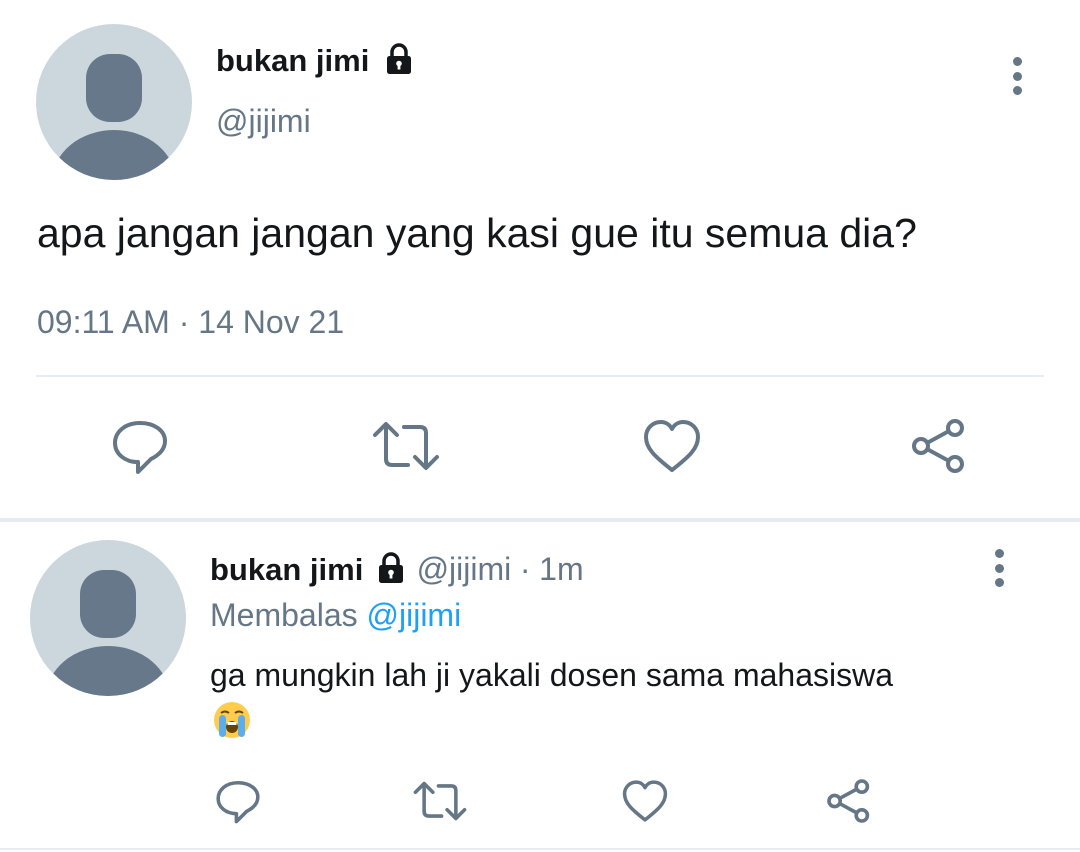  I want to click on replying-to-line: Membalas @jijimi, so click(335, 615).